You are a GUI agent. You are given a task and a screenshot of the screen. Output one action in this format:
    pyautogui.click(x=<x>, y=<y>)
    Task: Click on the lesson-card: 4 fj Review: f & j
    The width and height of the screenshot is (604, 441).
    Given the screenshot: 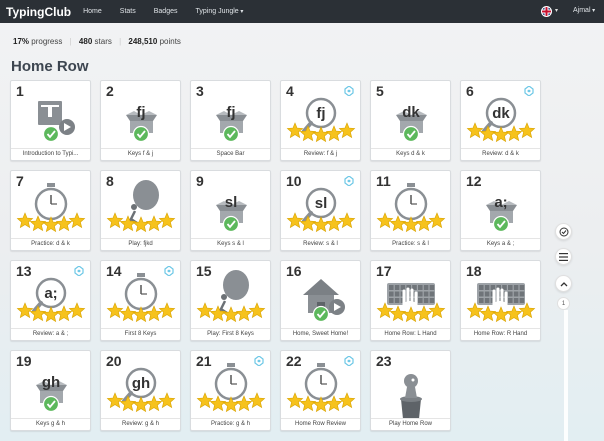 What is the action you would take?
    pyautogui.click(x=320, y=120)
    